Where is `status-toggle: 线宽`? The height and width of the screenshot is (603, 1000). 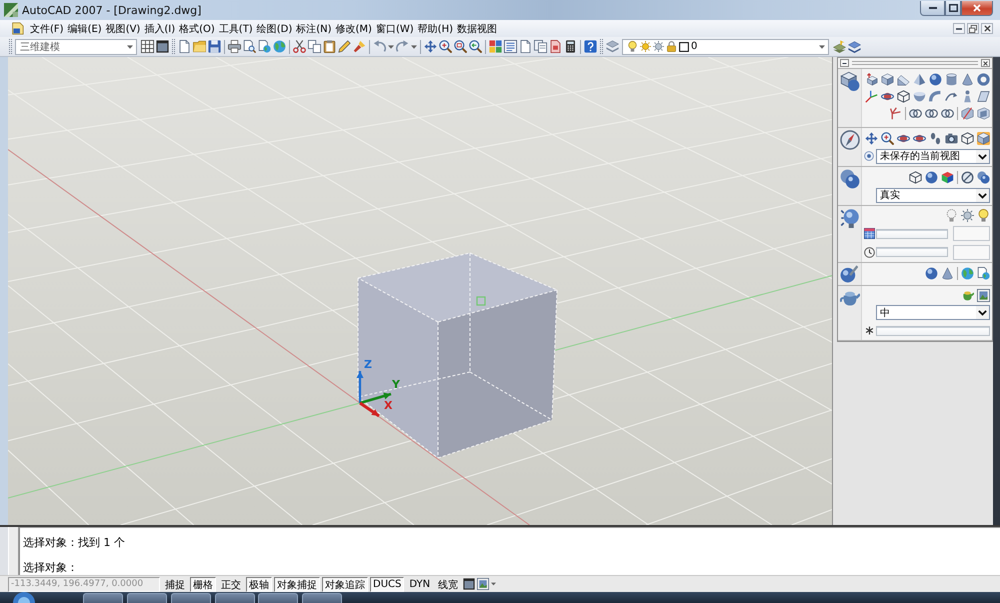 status-toggle: 线宽 is located at coordinates (448, 584).